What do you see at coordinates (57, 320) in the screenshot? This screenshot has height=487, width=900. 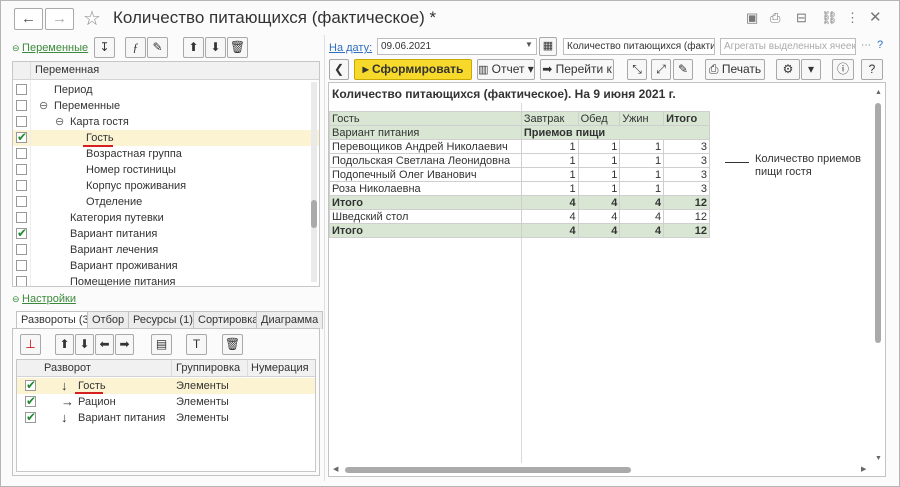 I see `tab-groupings: Развороты (3)` at bounding box center [57, 320].